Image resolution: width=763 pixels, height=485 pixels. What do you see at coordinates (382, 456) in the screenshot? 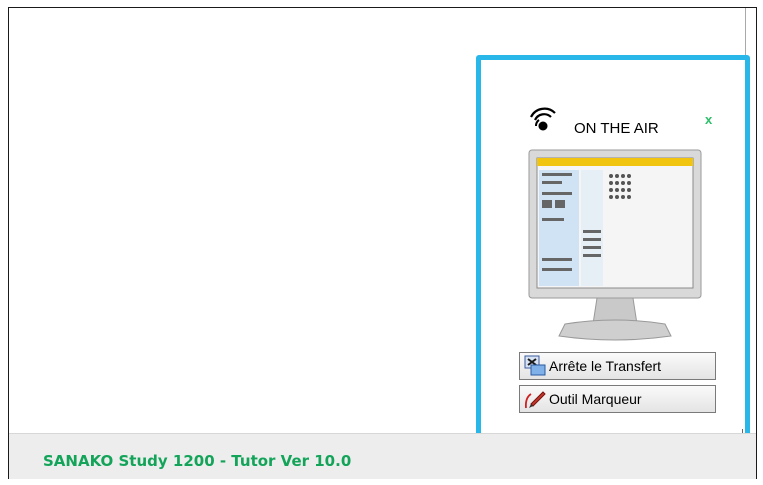
I see `status-bar: SANAKO Study 1200 - Tutor Ver 10.0` at bounding box center [382, 456].